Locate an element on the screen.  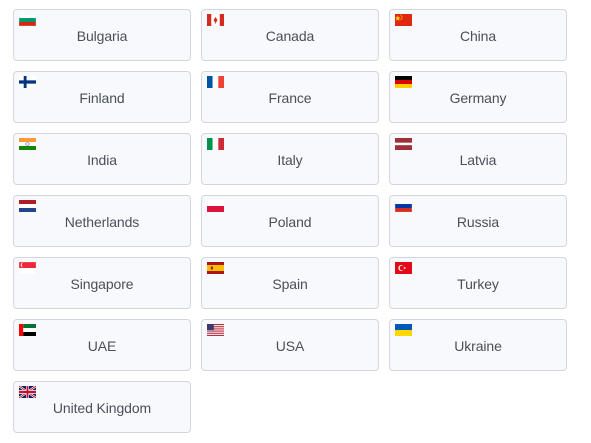
country-card-china: China is located at coordinates (478, 35).